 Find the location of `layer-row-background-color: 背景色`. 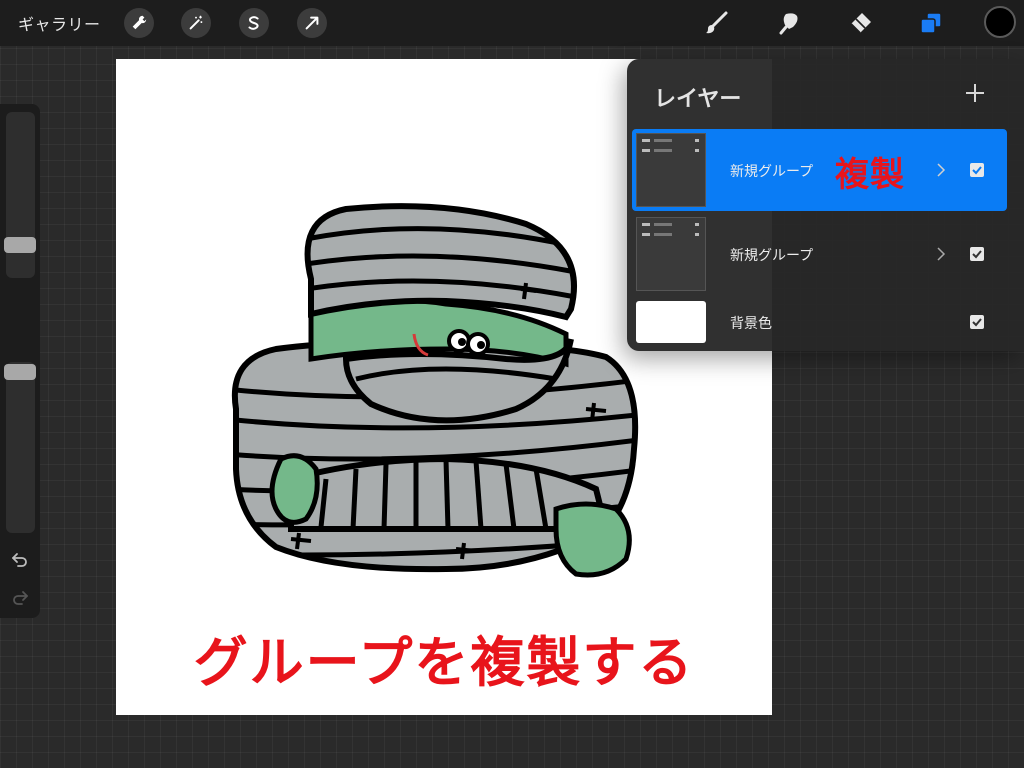

layer-row-background-color: 背景色 is located at coordinates (819, 321).